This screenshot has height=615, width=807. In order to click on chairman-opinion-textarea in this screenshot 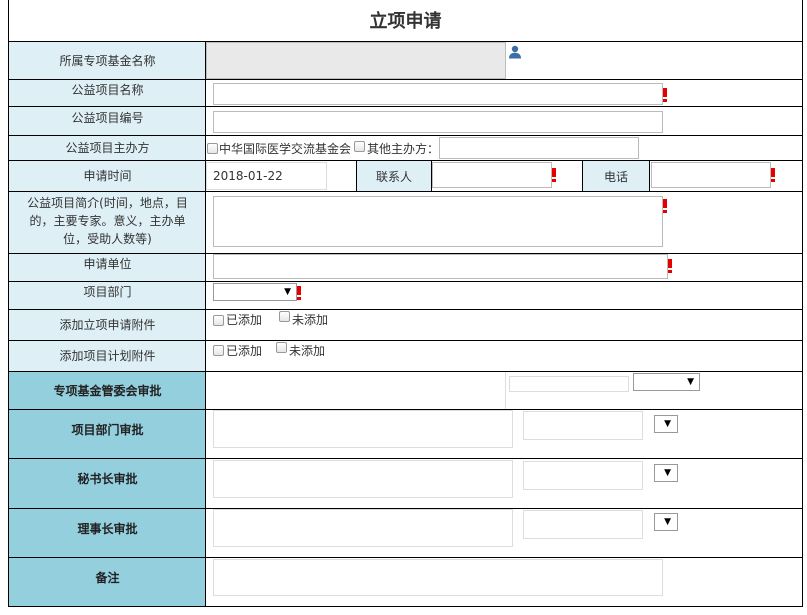, I will do `click(363, 528)`.